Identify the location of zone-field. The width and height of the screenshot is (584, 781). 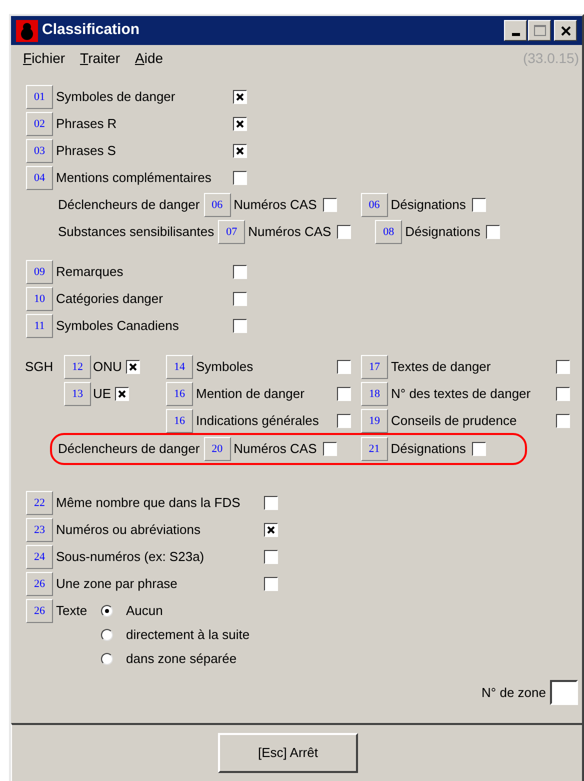
(564, 692).